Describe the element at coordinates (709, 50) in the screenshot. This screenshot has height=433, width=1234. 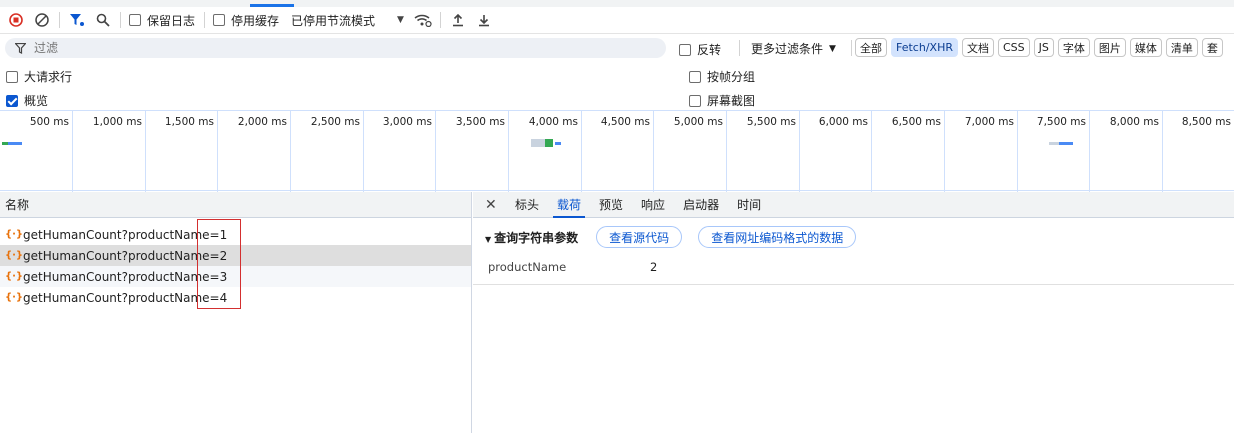
I see `invert-label: 反转` at that location.